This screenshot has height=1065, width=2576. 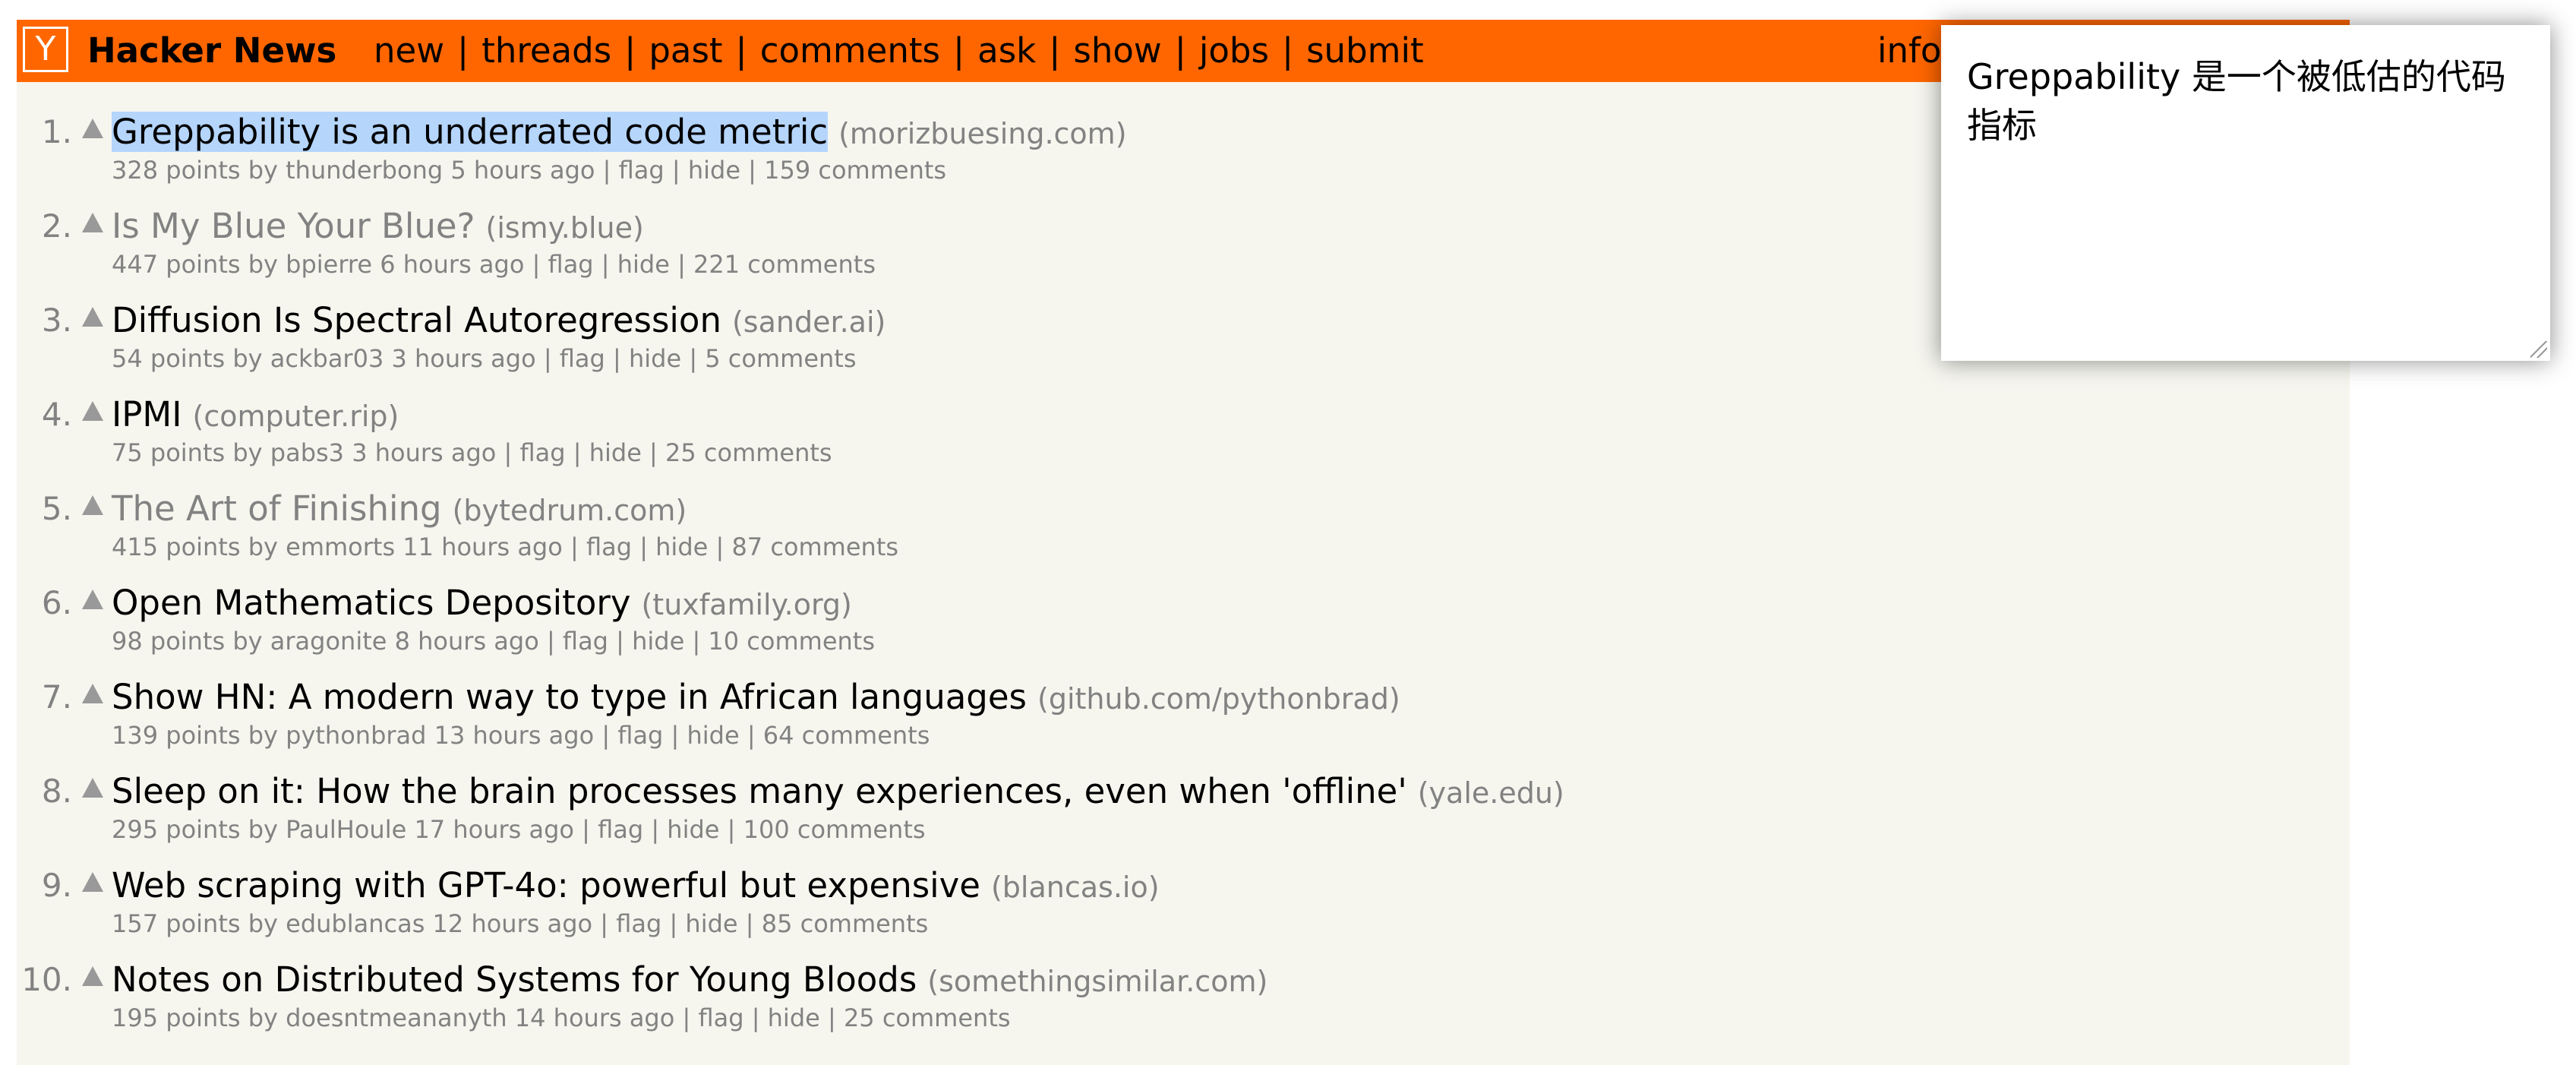 I want to click on story-site: (computer.rip), so click(x=296, y=416).